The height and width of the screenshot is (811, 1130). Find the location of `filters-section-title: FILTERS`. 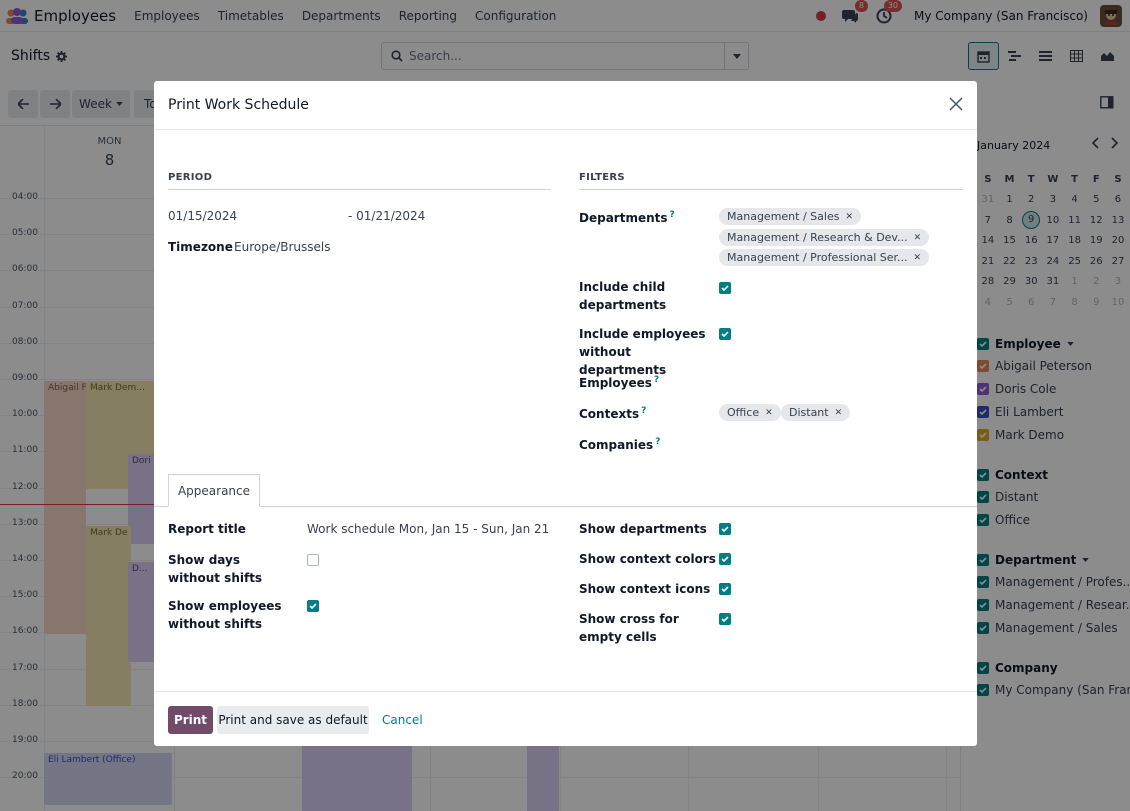

filters-section-title: FILTERS is located at coordinates (771, 181).